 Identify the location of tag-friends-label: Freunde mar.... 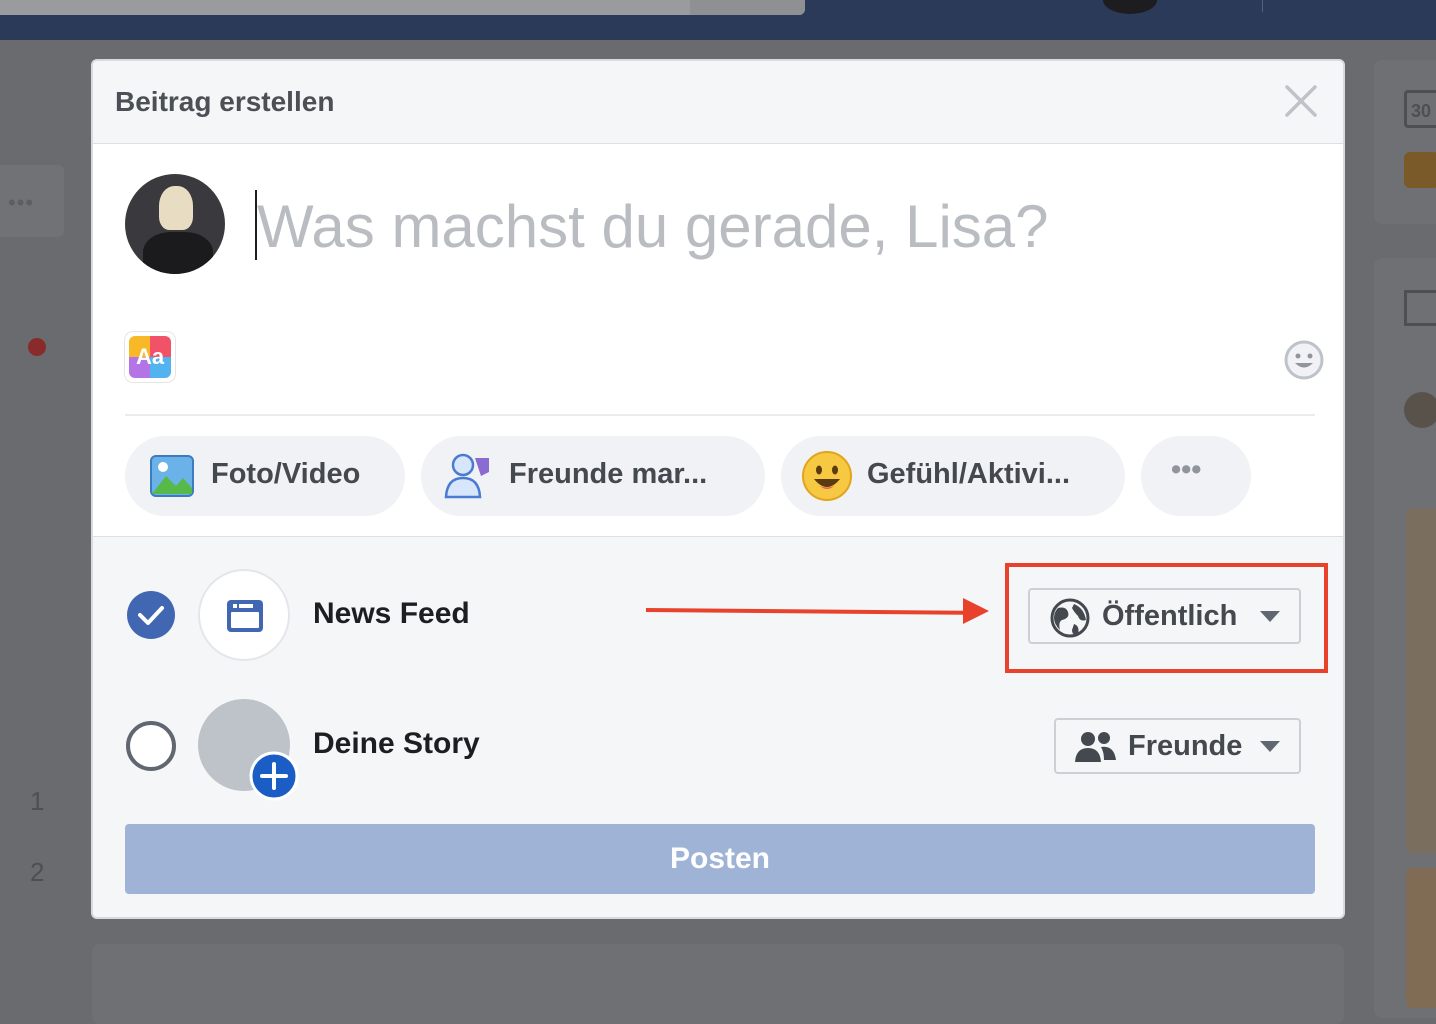
(608, 474).